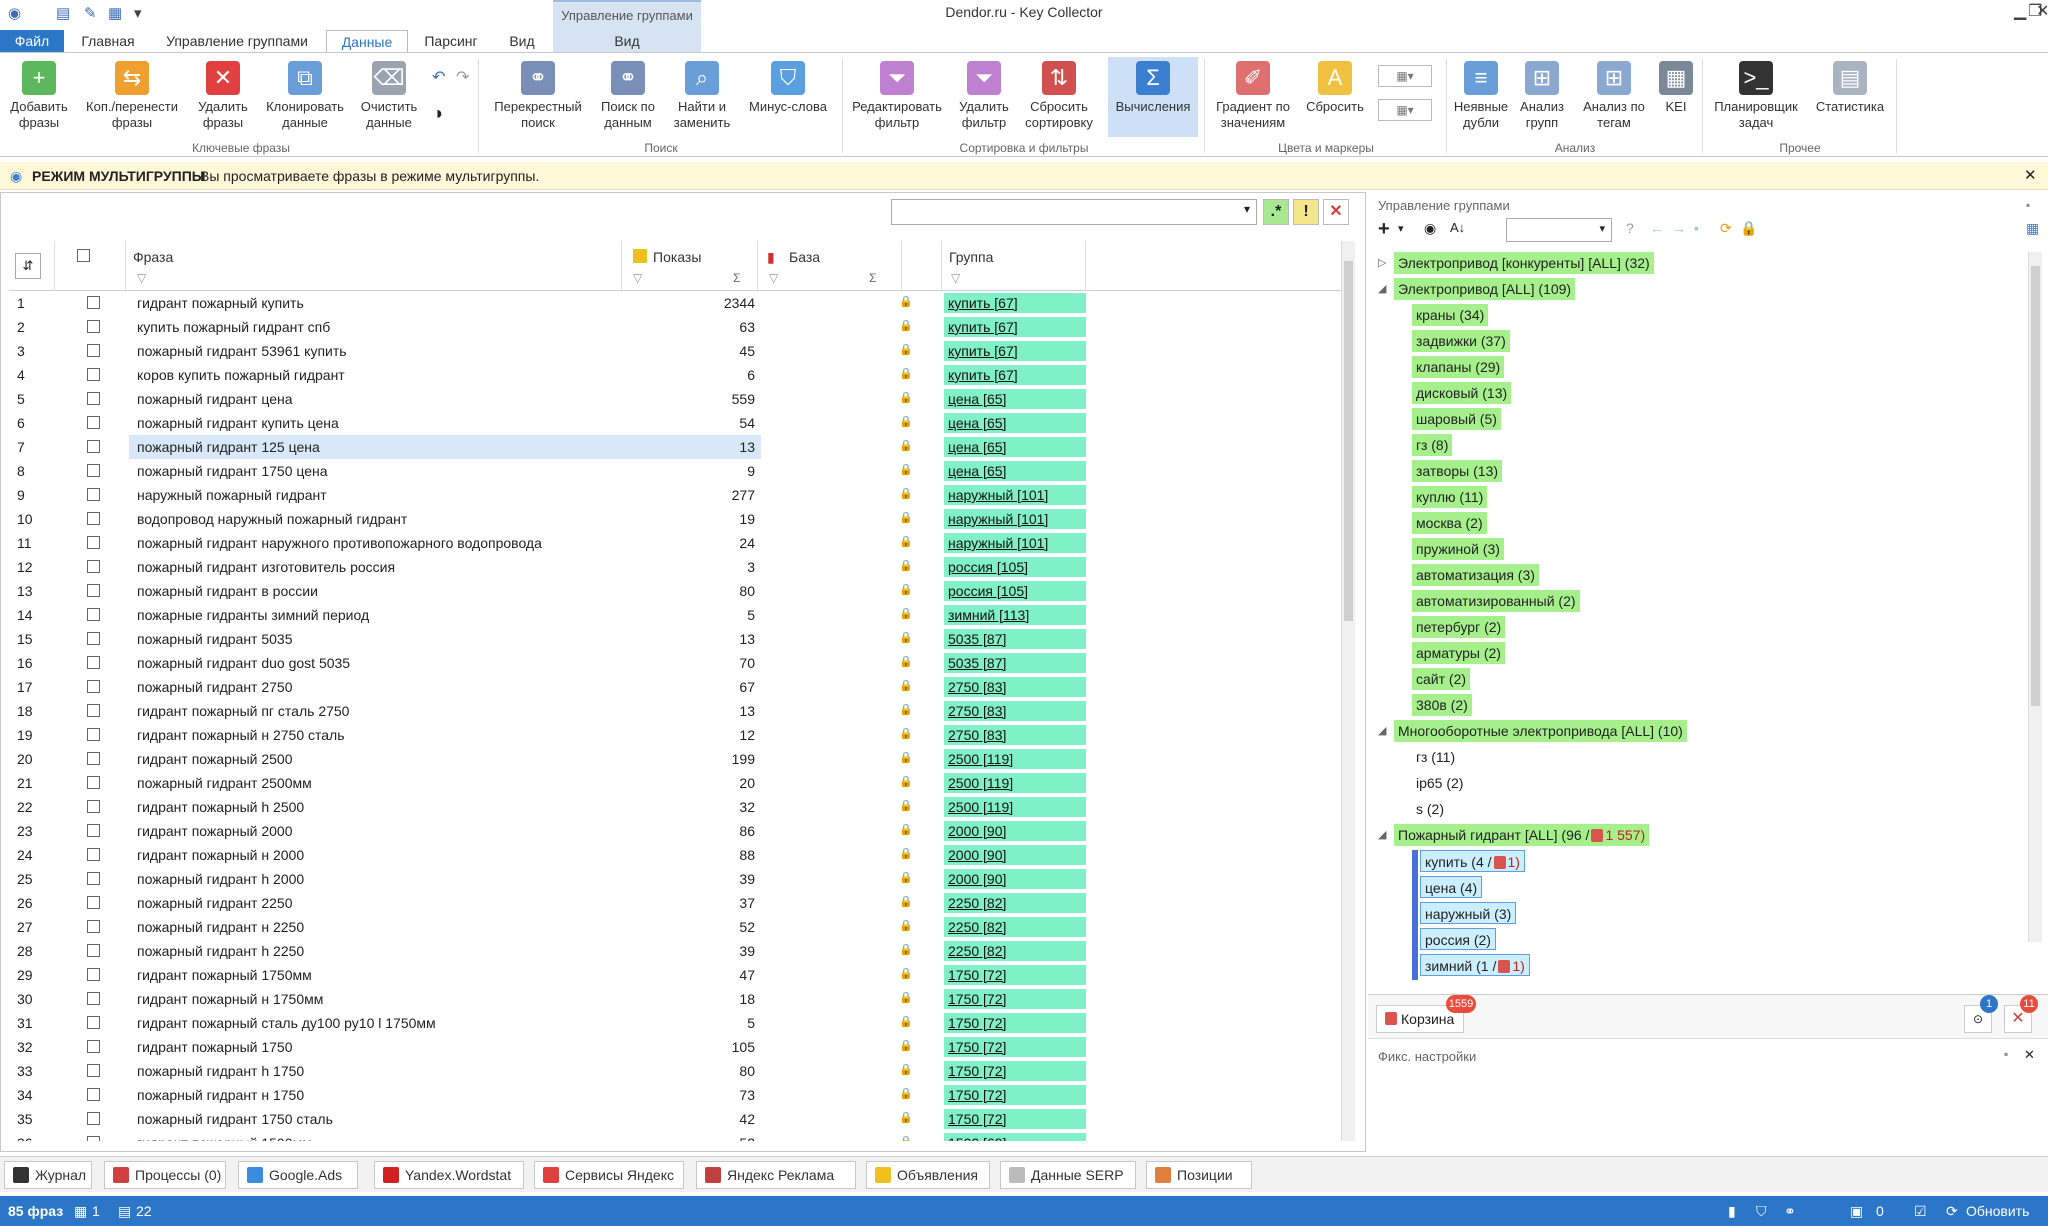  I want to click on shows-cell: 42, so click(695, 1119).